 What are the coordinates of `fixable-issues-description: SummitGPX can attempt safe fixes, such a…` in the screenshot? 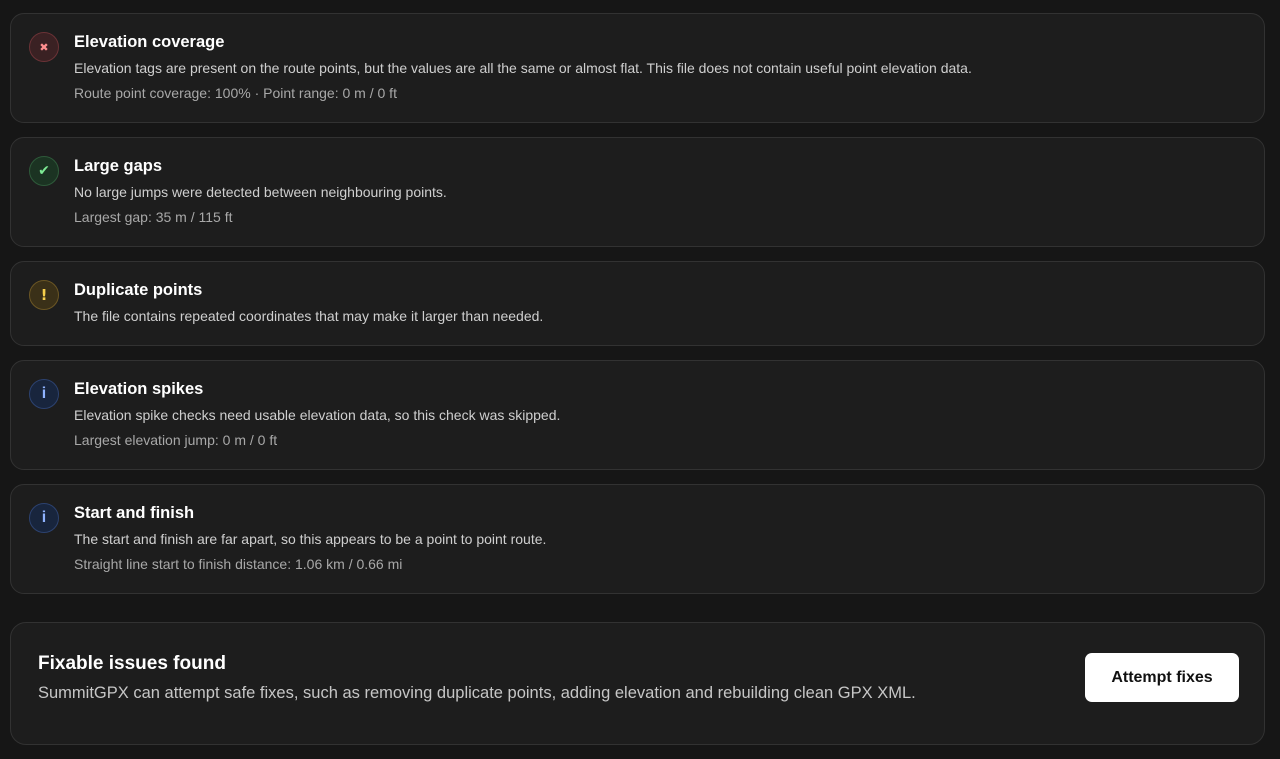 It's located at (477, 693).